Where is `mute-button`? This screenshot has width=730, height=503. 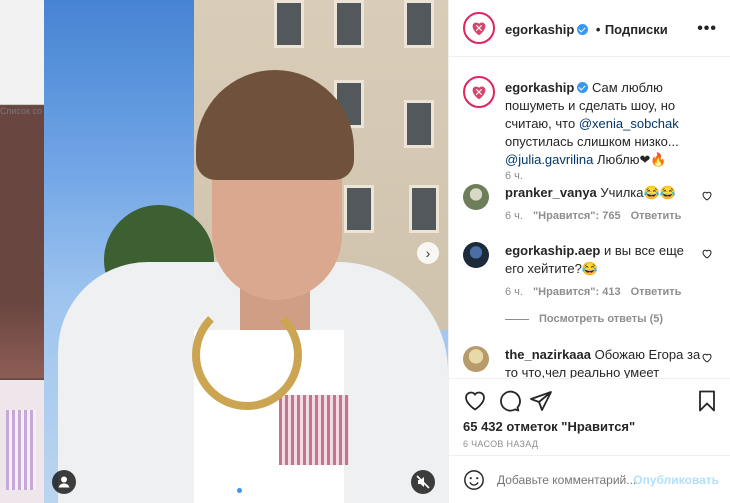 mute-button is located at coordinates (423, 482).